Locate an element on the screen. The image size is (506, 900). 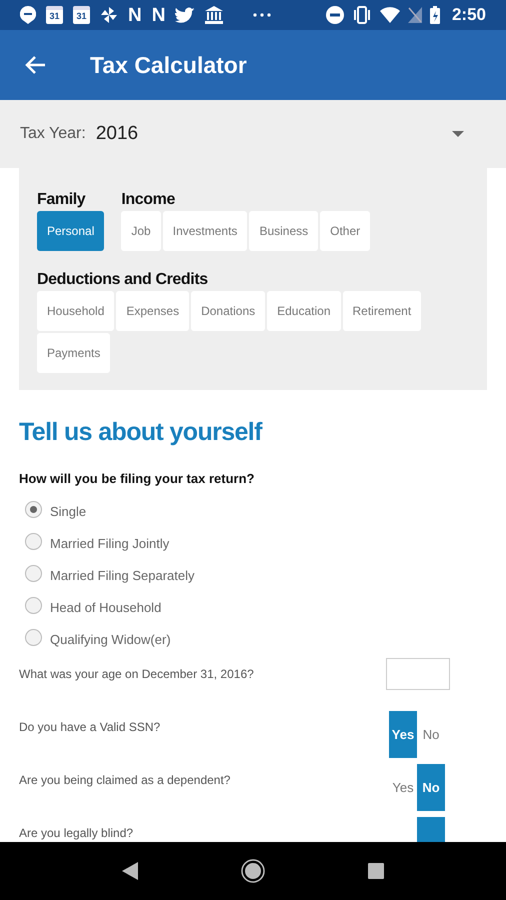
category-tab: Job is located at coordinates (141, 231).